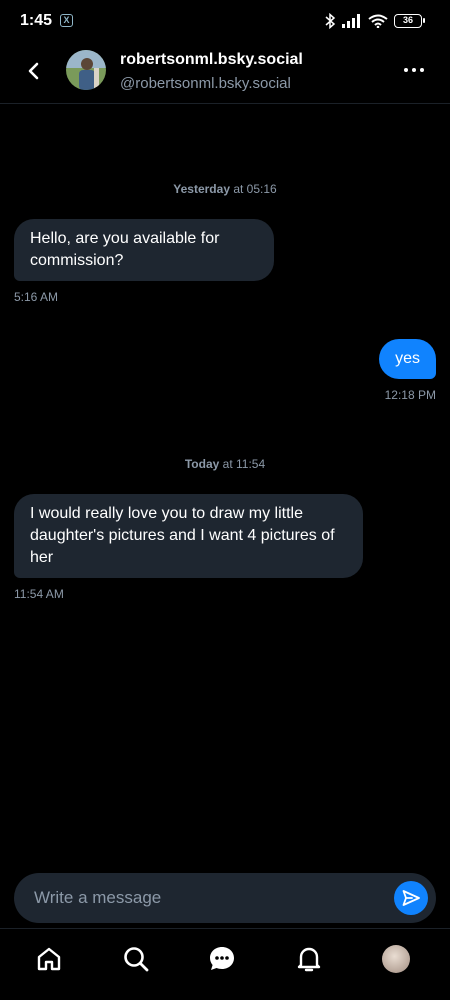  I want to click on message-bubble-outgoing: yes, so click(407, 359).